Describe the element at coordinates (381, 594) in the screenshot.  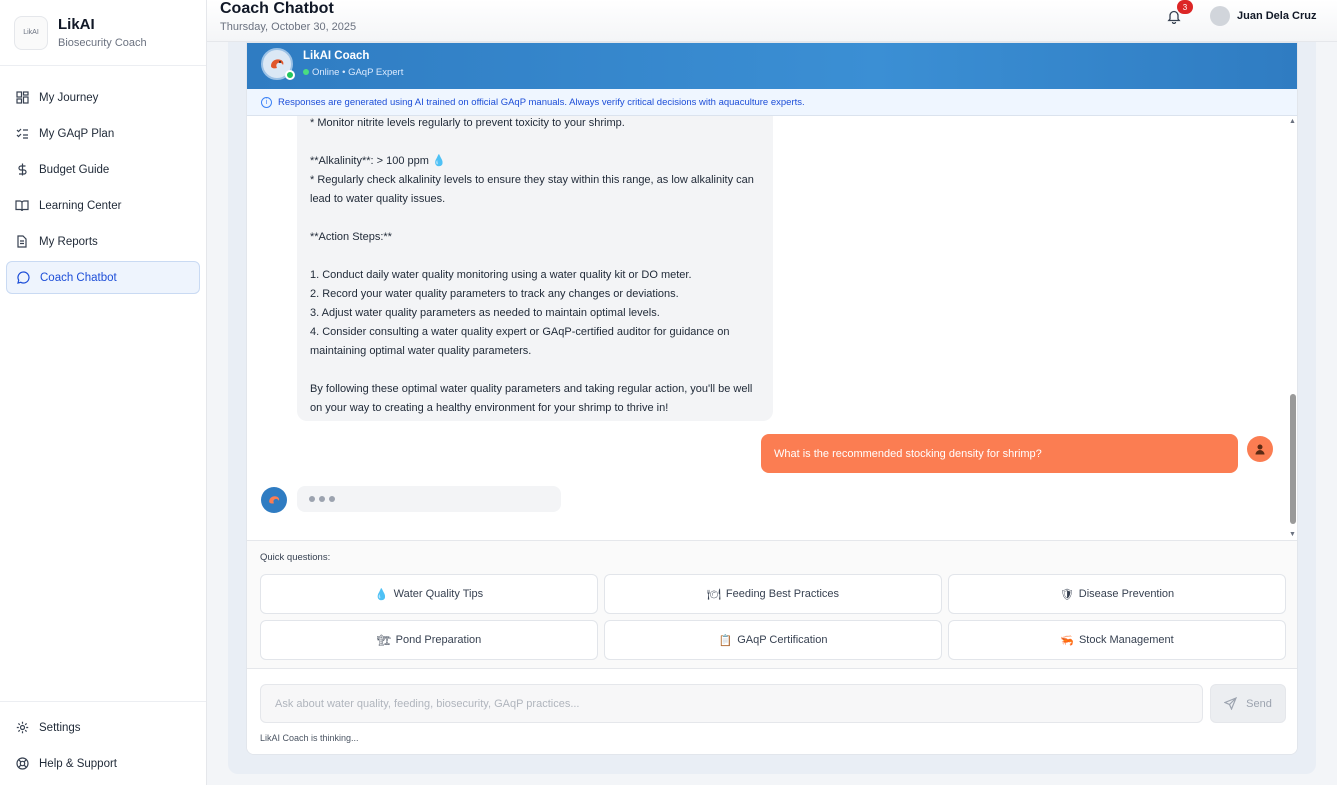
I see `water-drop-icon: 💧` at that location.